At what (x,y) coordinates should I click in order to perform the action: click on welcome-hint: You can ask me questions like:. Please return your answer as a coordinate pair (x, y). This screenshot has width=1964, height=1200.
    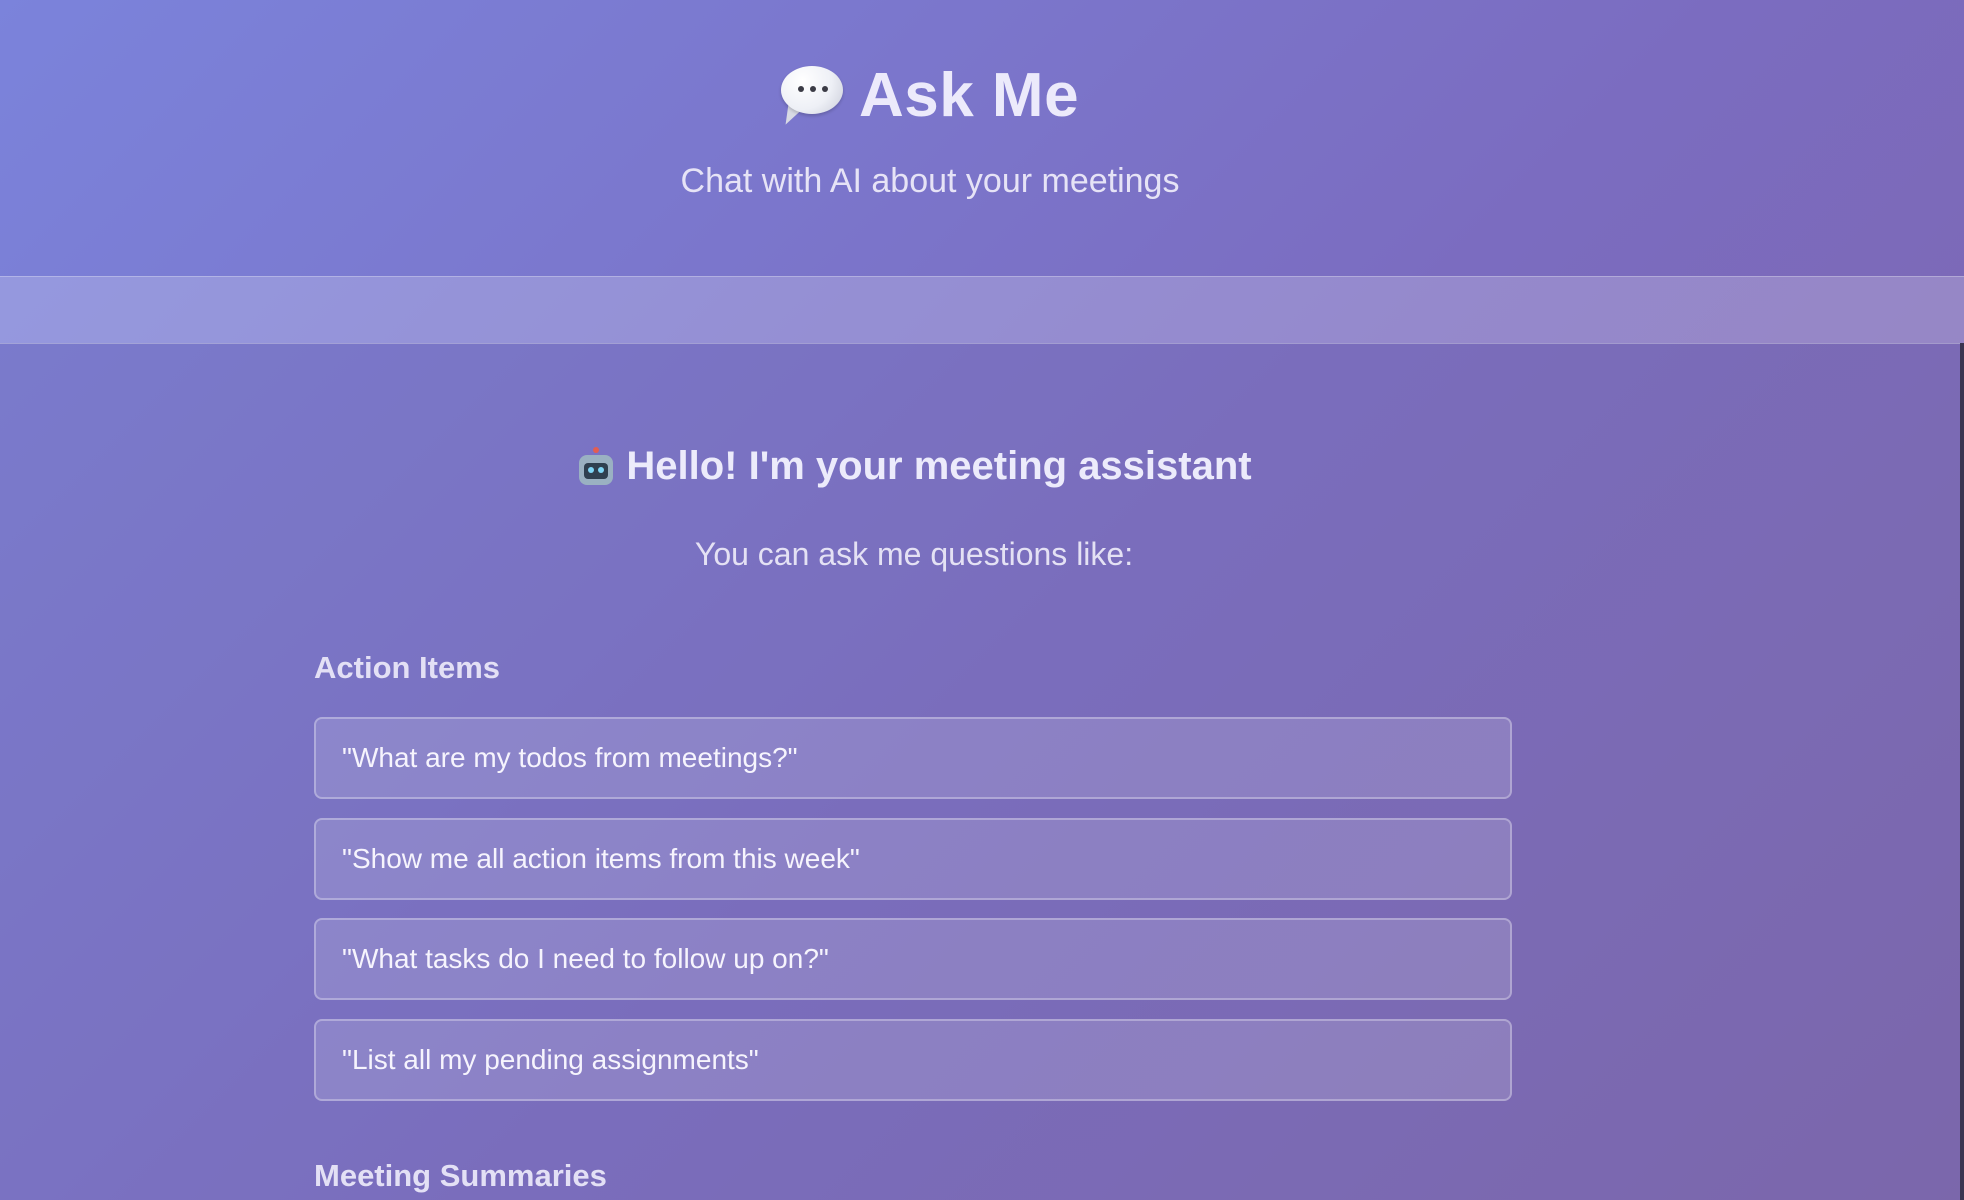
    Looking at the image, I should click on (914, 554).